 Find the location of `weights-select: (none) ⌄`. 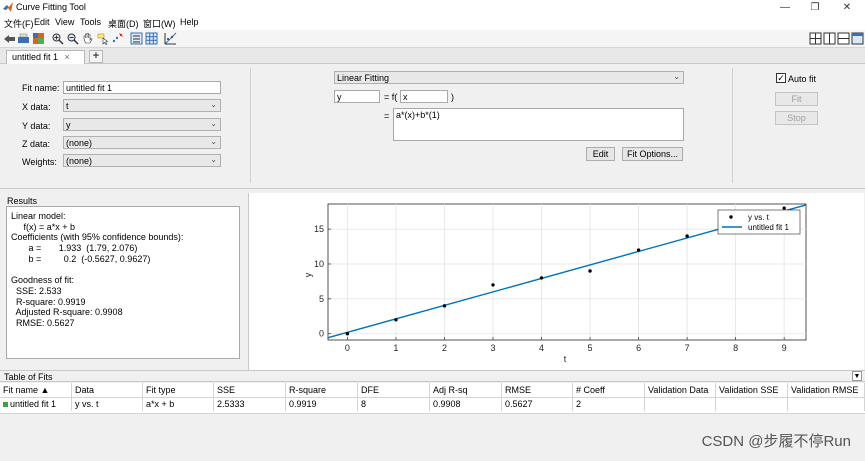

weights-select: (none) ⌄ is located at coordinates (142, 160).